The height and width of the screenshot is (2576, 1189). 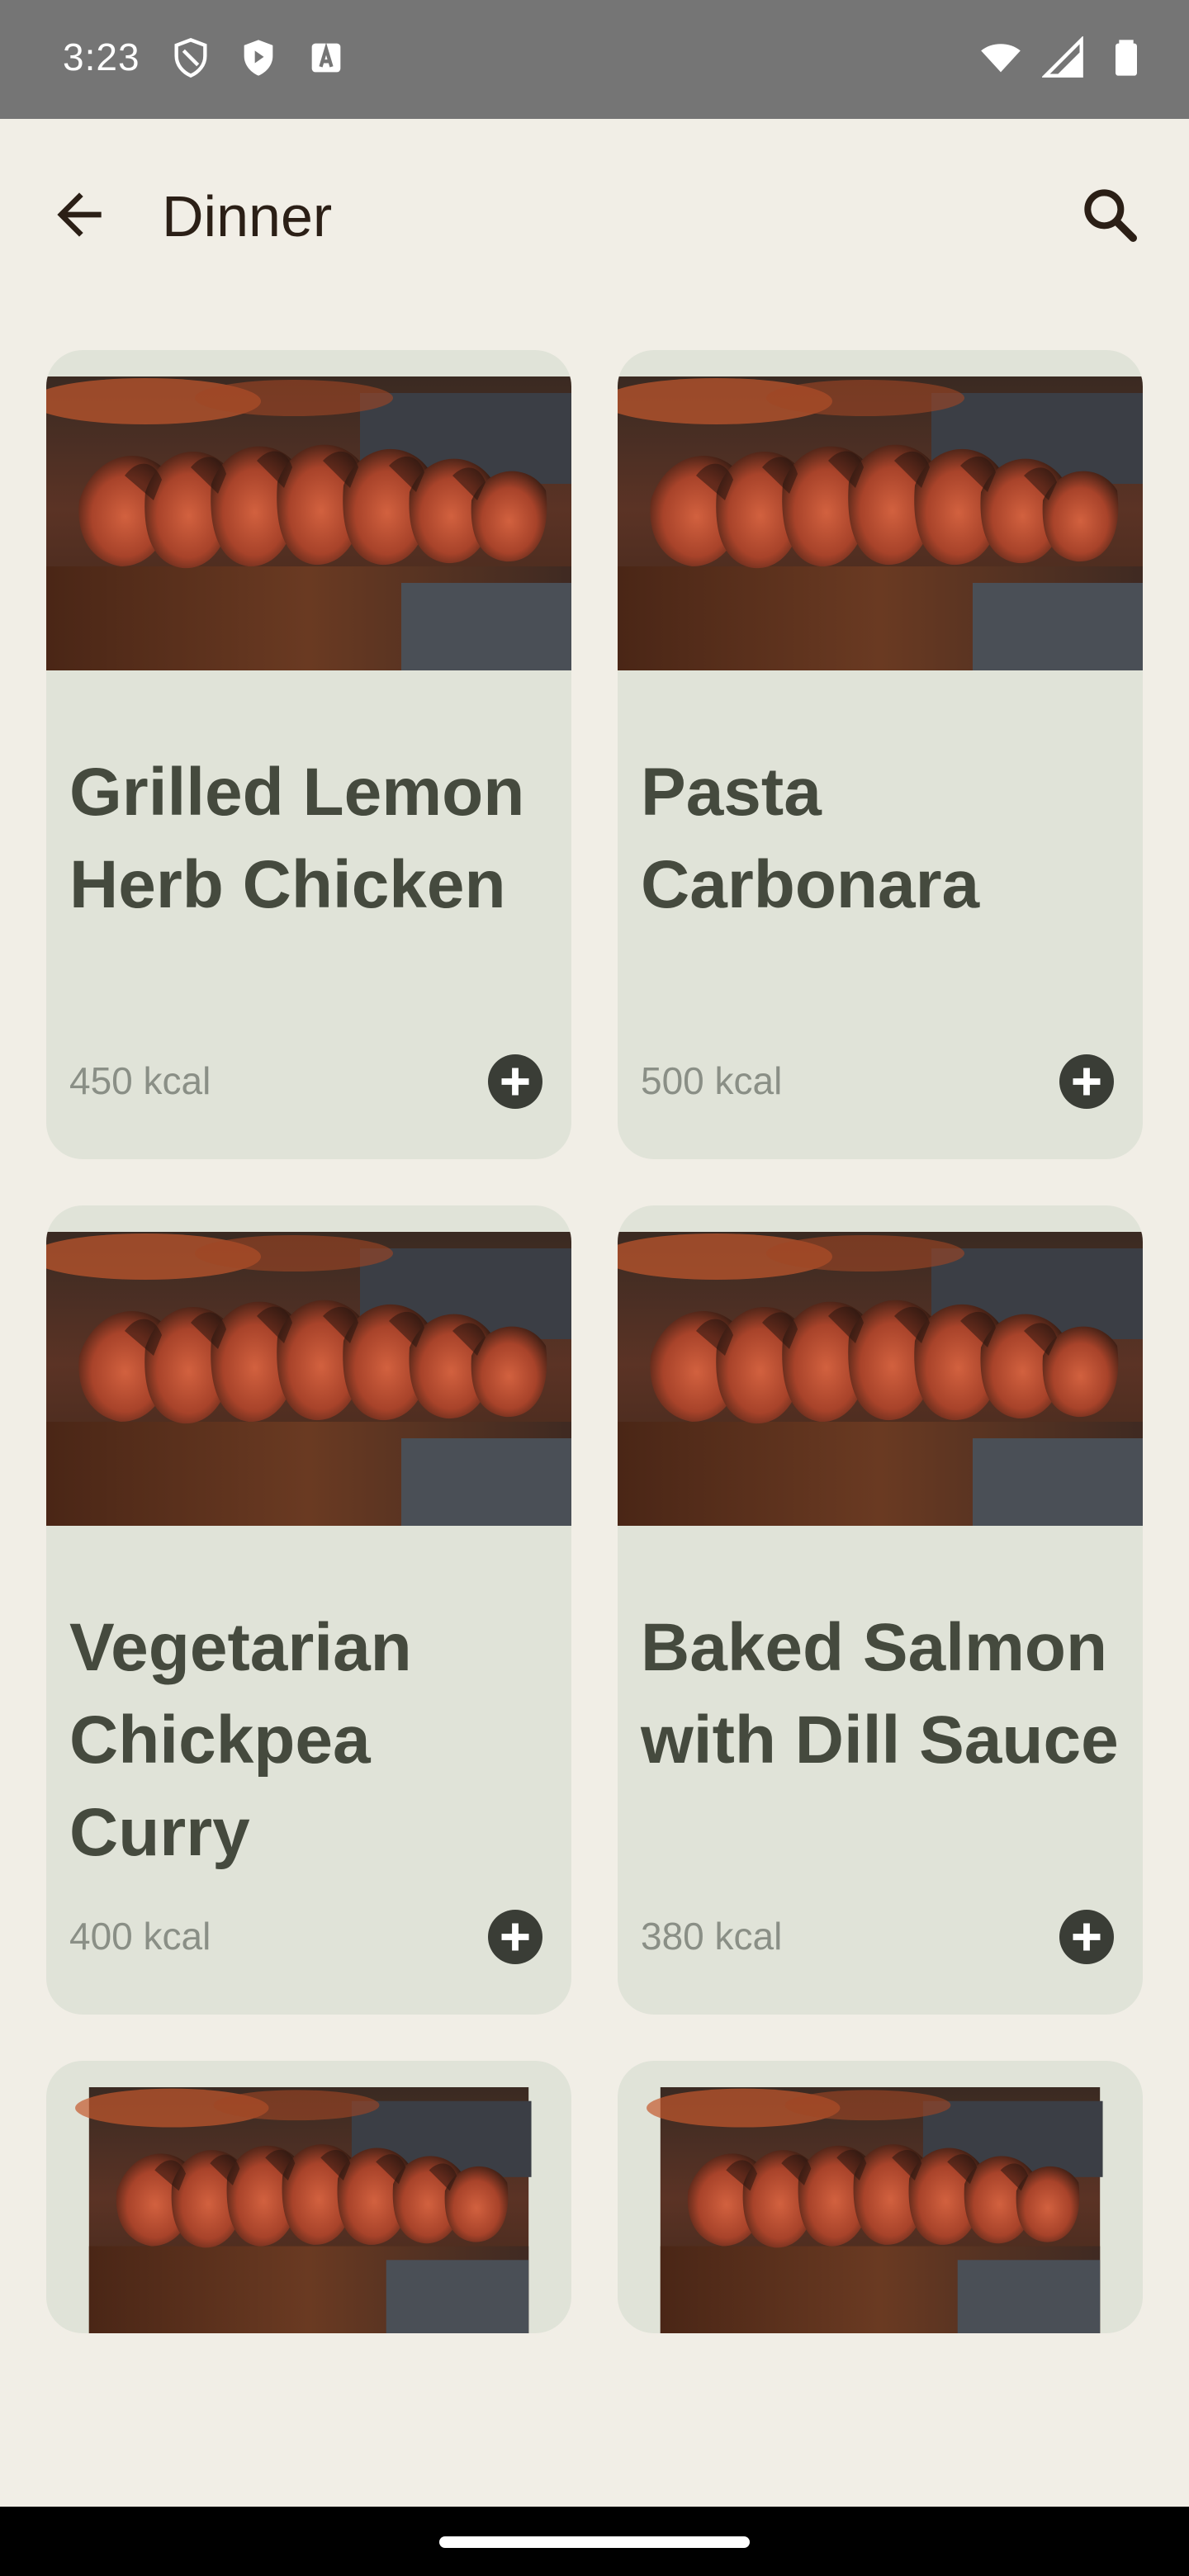 What do you see at coordinates (1001, 58) in the screenshot?
I see `wifi-icon` at bounding box center [1001, 58].